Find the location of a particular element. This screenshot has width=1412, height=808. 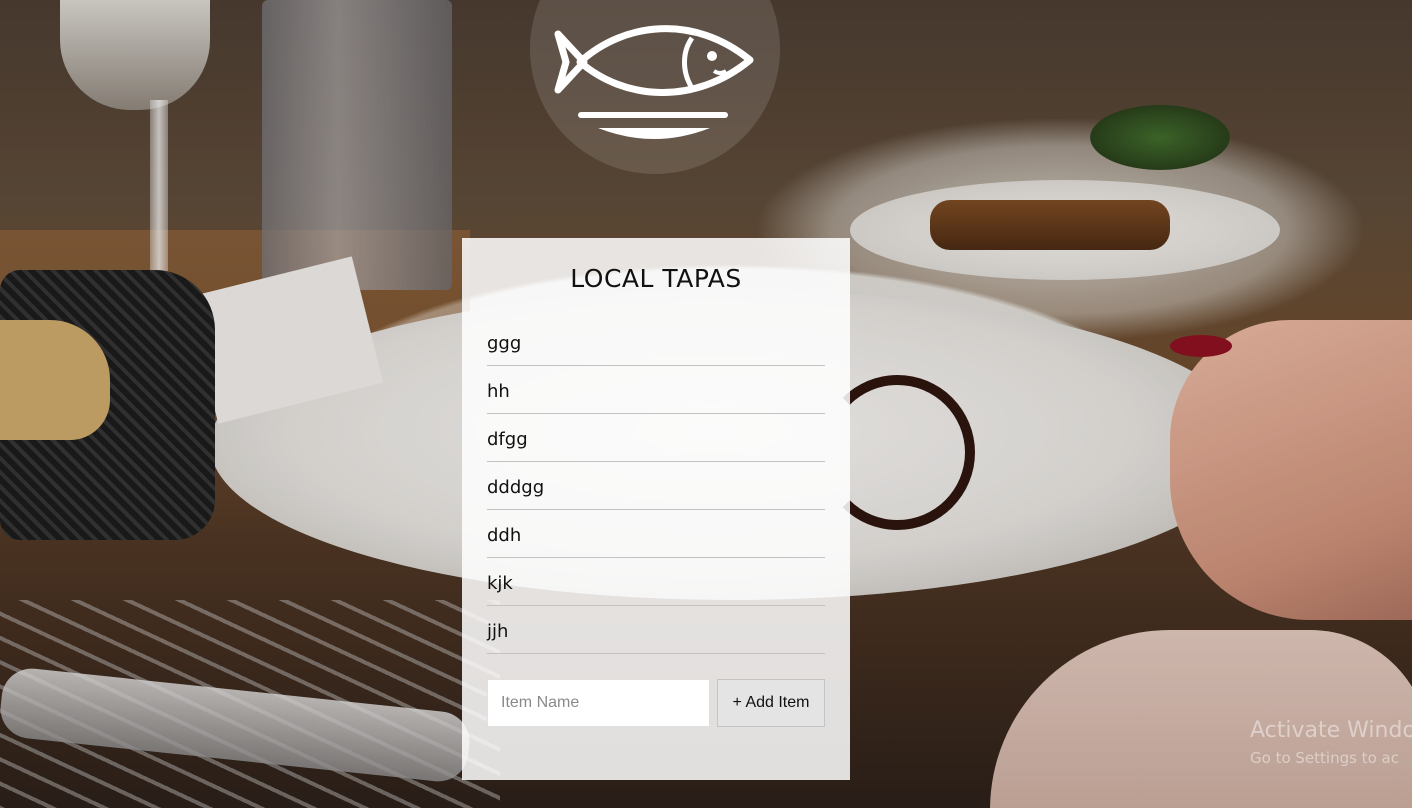

list-item: jjh is located at coordinates (656, 630).